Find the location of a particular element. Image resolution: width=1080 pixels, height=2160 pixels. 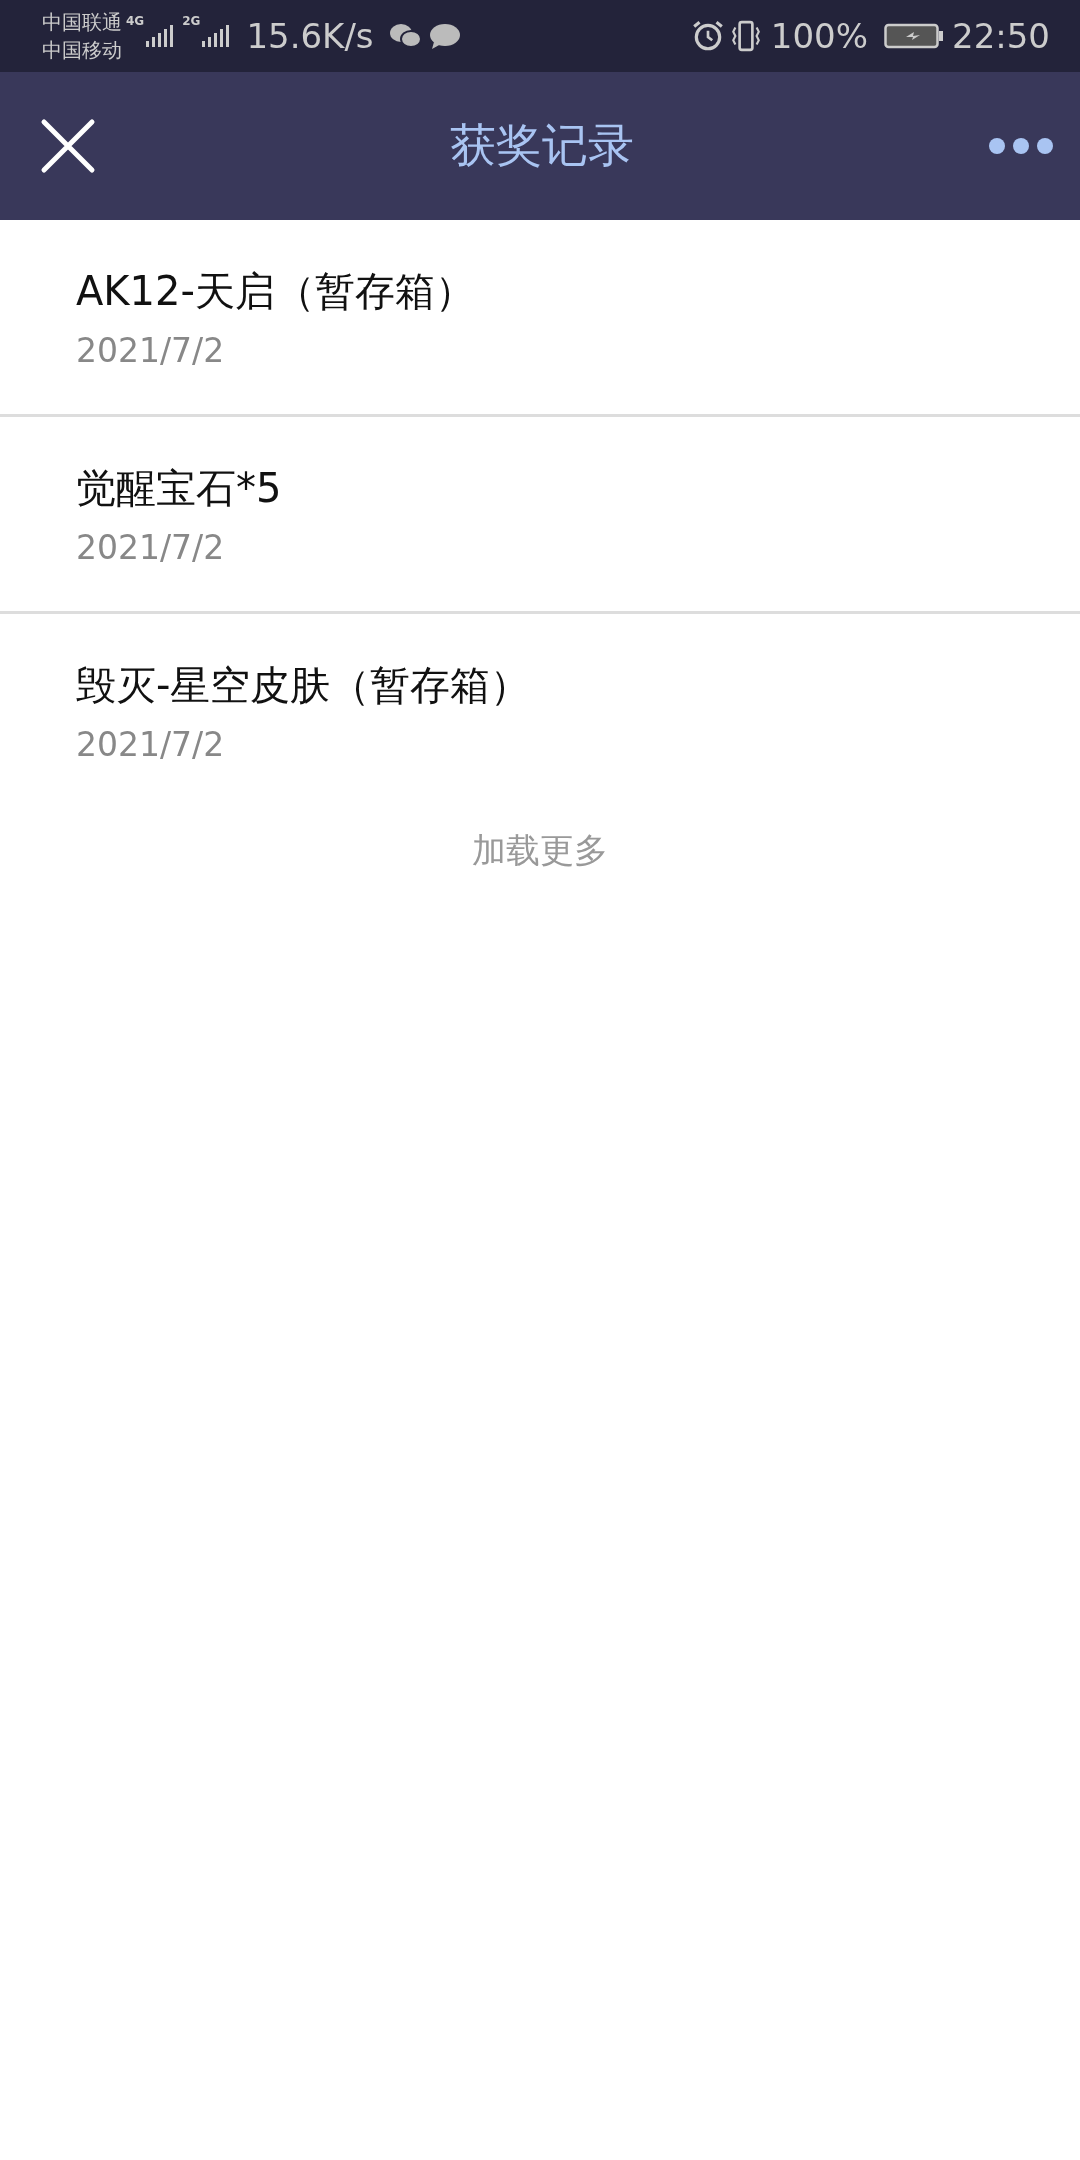

network-speed: 15.6K/s is located at coordinates (310, 36).